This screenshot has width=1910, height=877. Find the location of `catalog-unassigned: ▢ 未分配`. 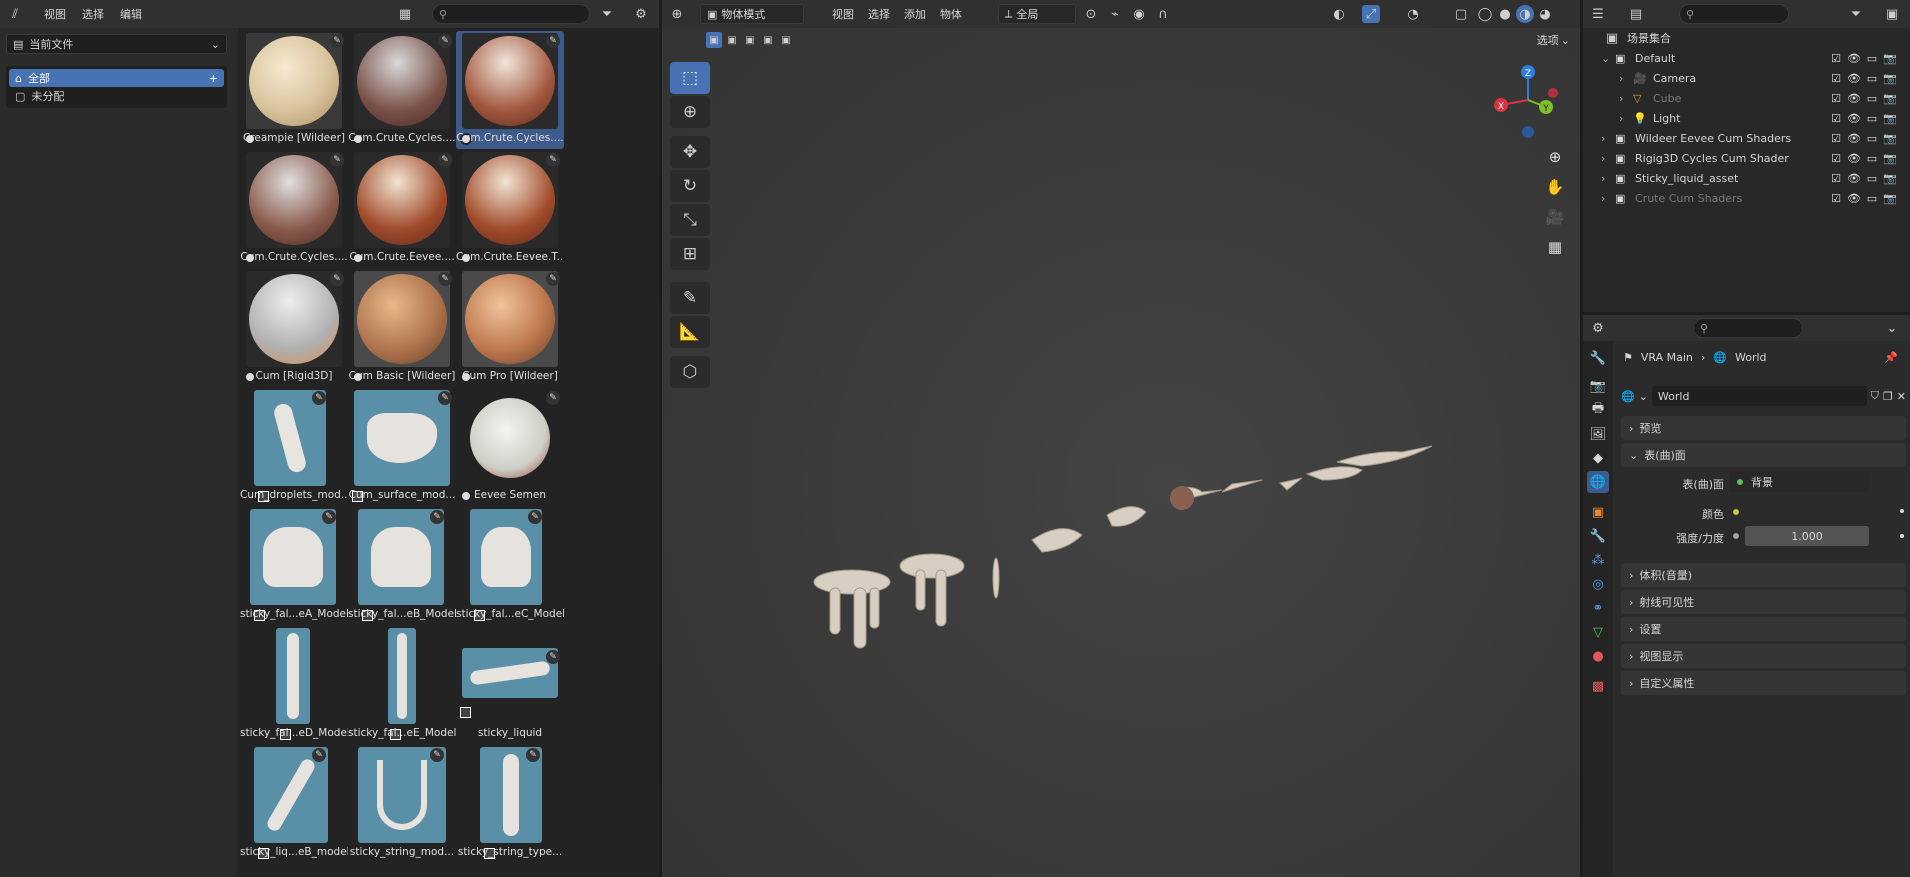

catalog-unassigned: ▢ 未分配 is located at coordinates (116, 96).